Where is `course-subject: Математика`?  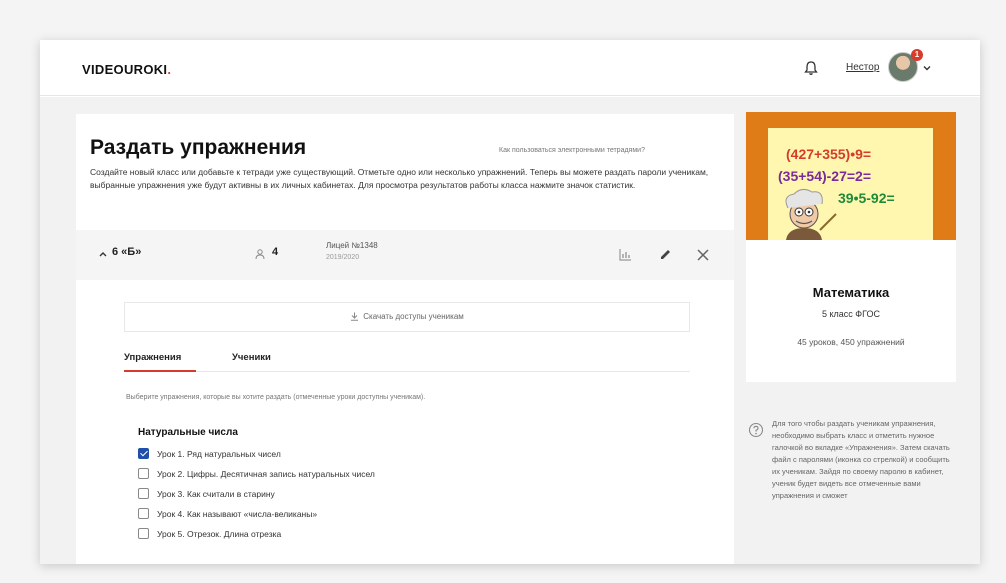 course-subject: Математика is located at coordinates (851, 292).